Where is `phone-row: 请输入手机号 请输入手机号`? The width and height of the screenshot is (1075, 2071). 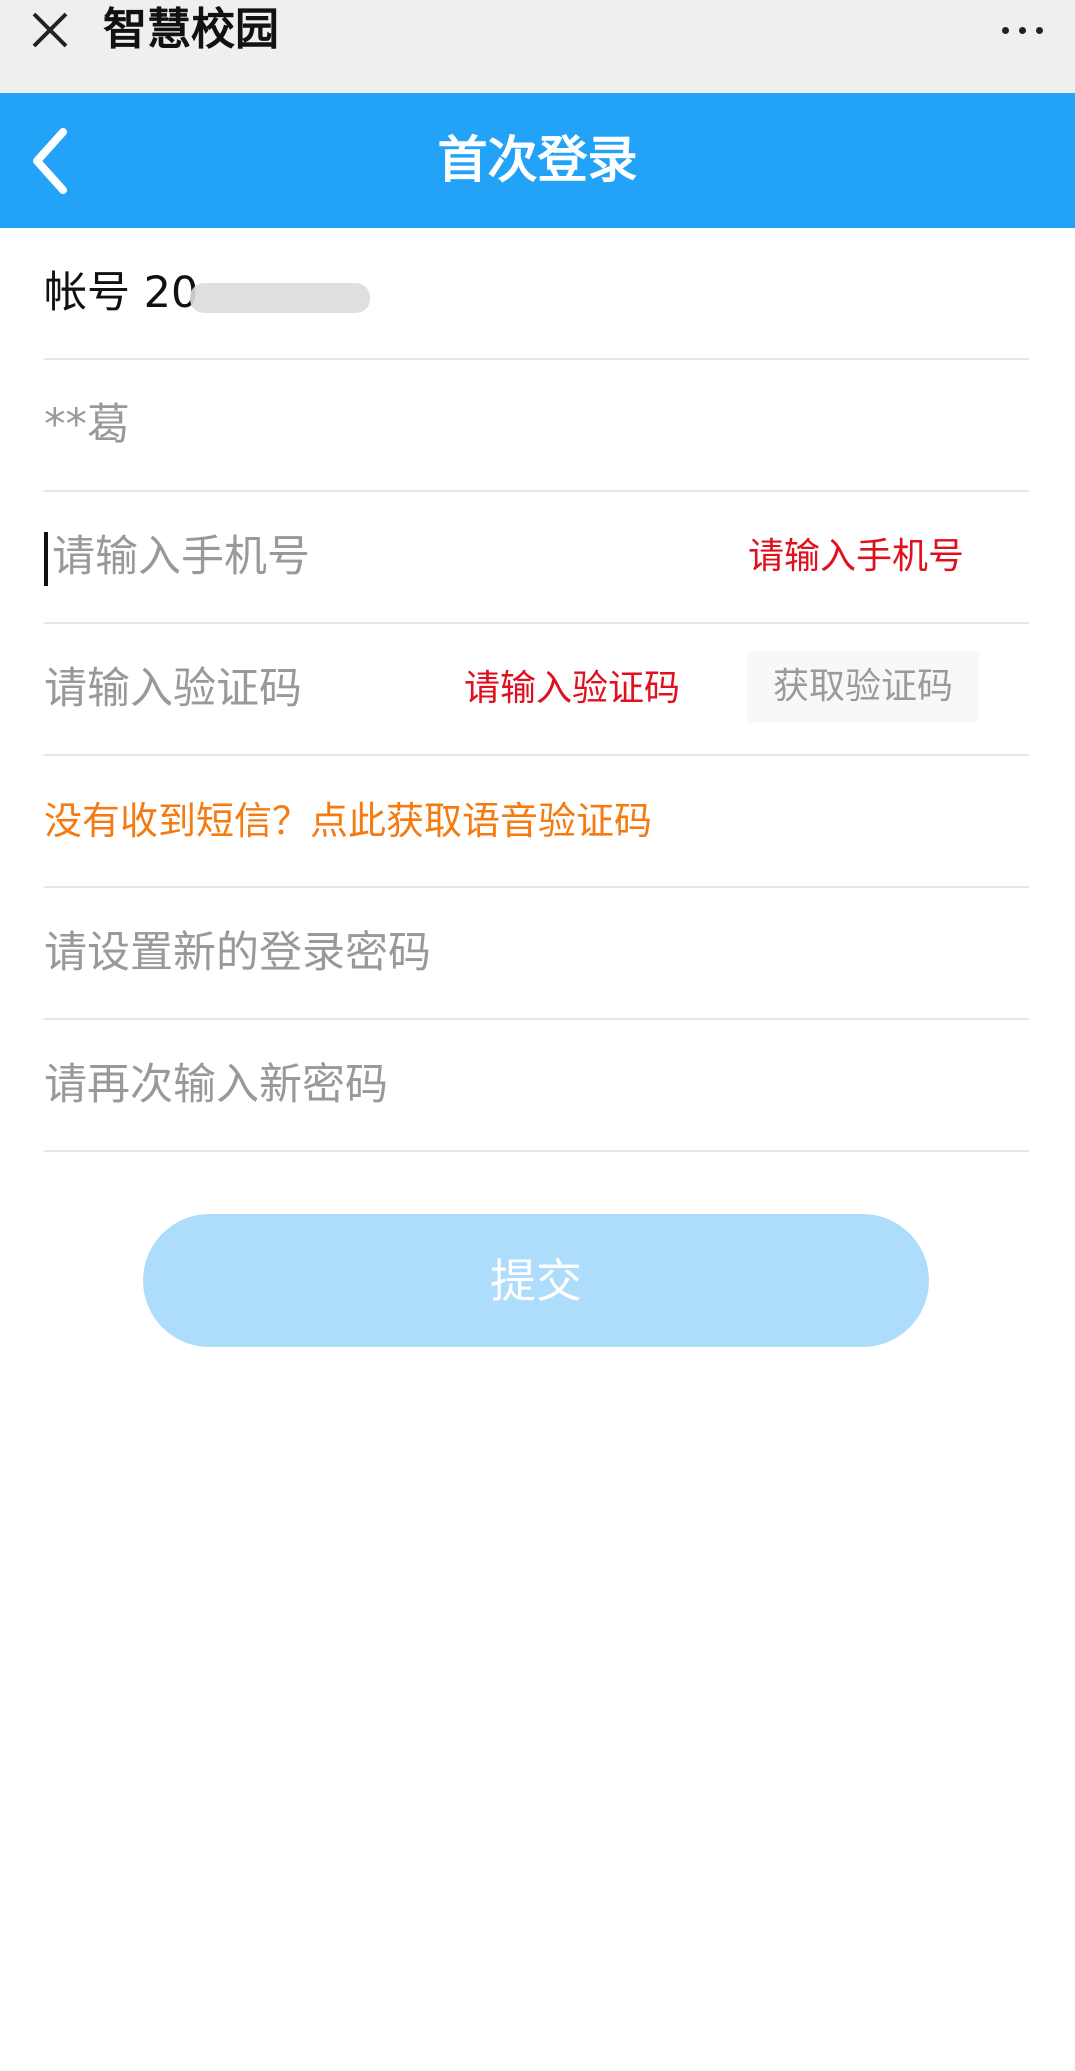 phone-row: 请输入手机号 请输入手机号 is located at coordinates (536, 558).